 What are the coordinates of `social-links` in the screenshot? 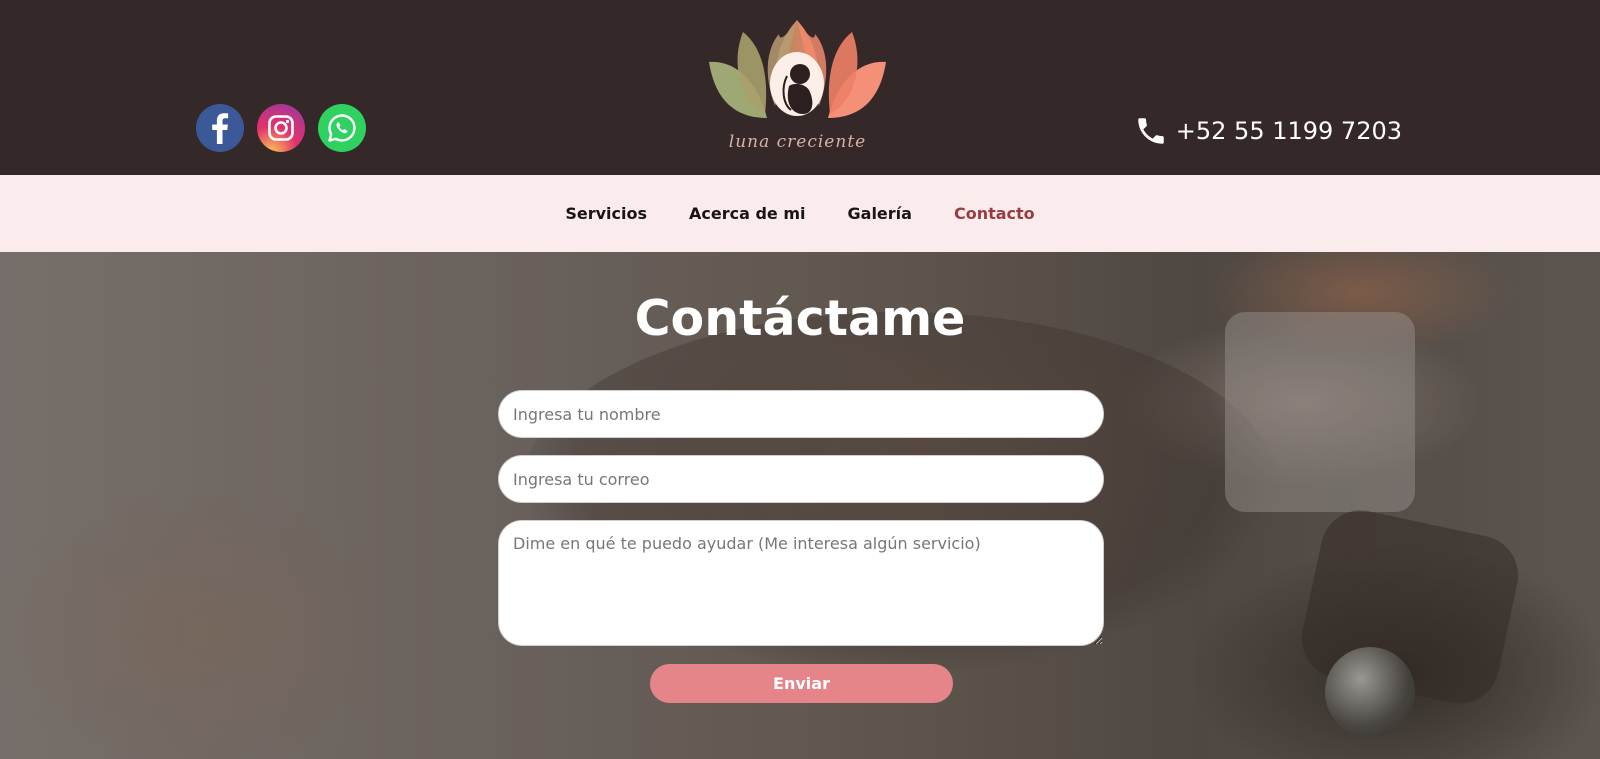 It's located at (281, 128).